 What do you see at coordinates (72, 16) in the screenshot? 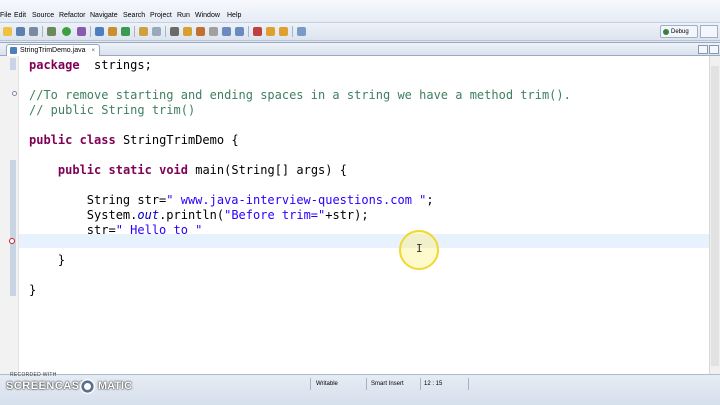
I see `menu-refactor: Refactor` at bounding box center [72, 16].